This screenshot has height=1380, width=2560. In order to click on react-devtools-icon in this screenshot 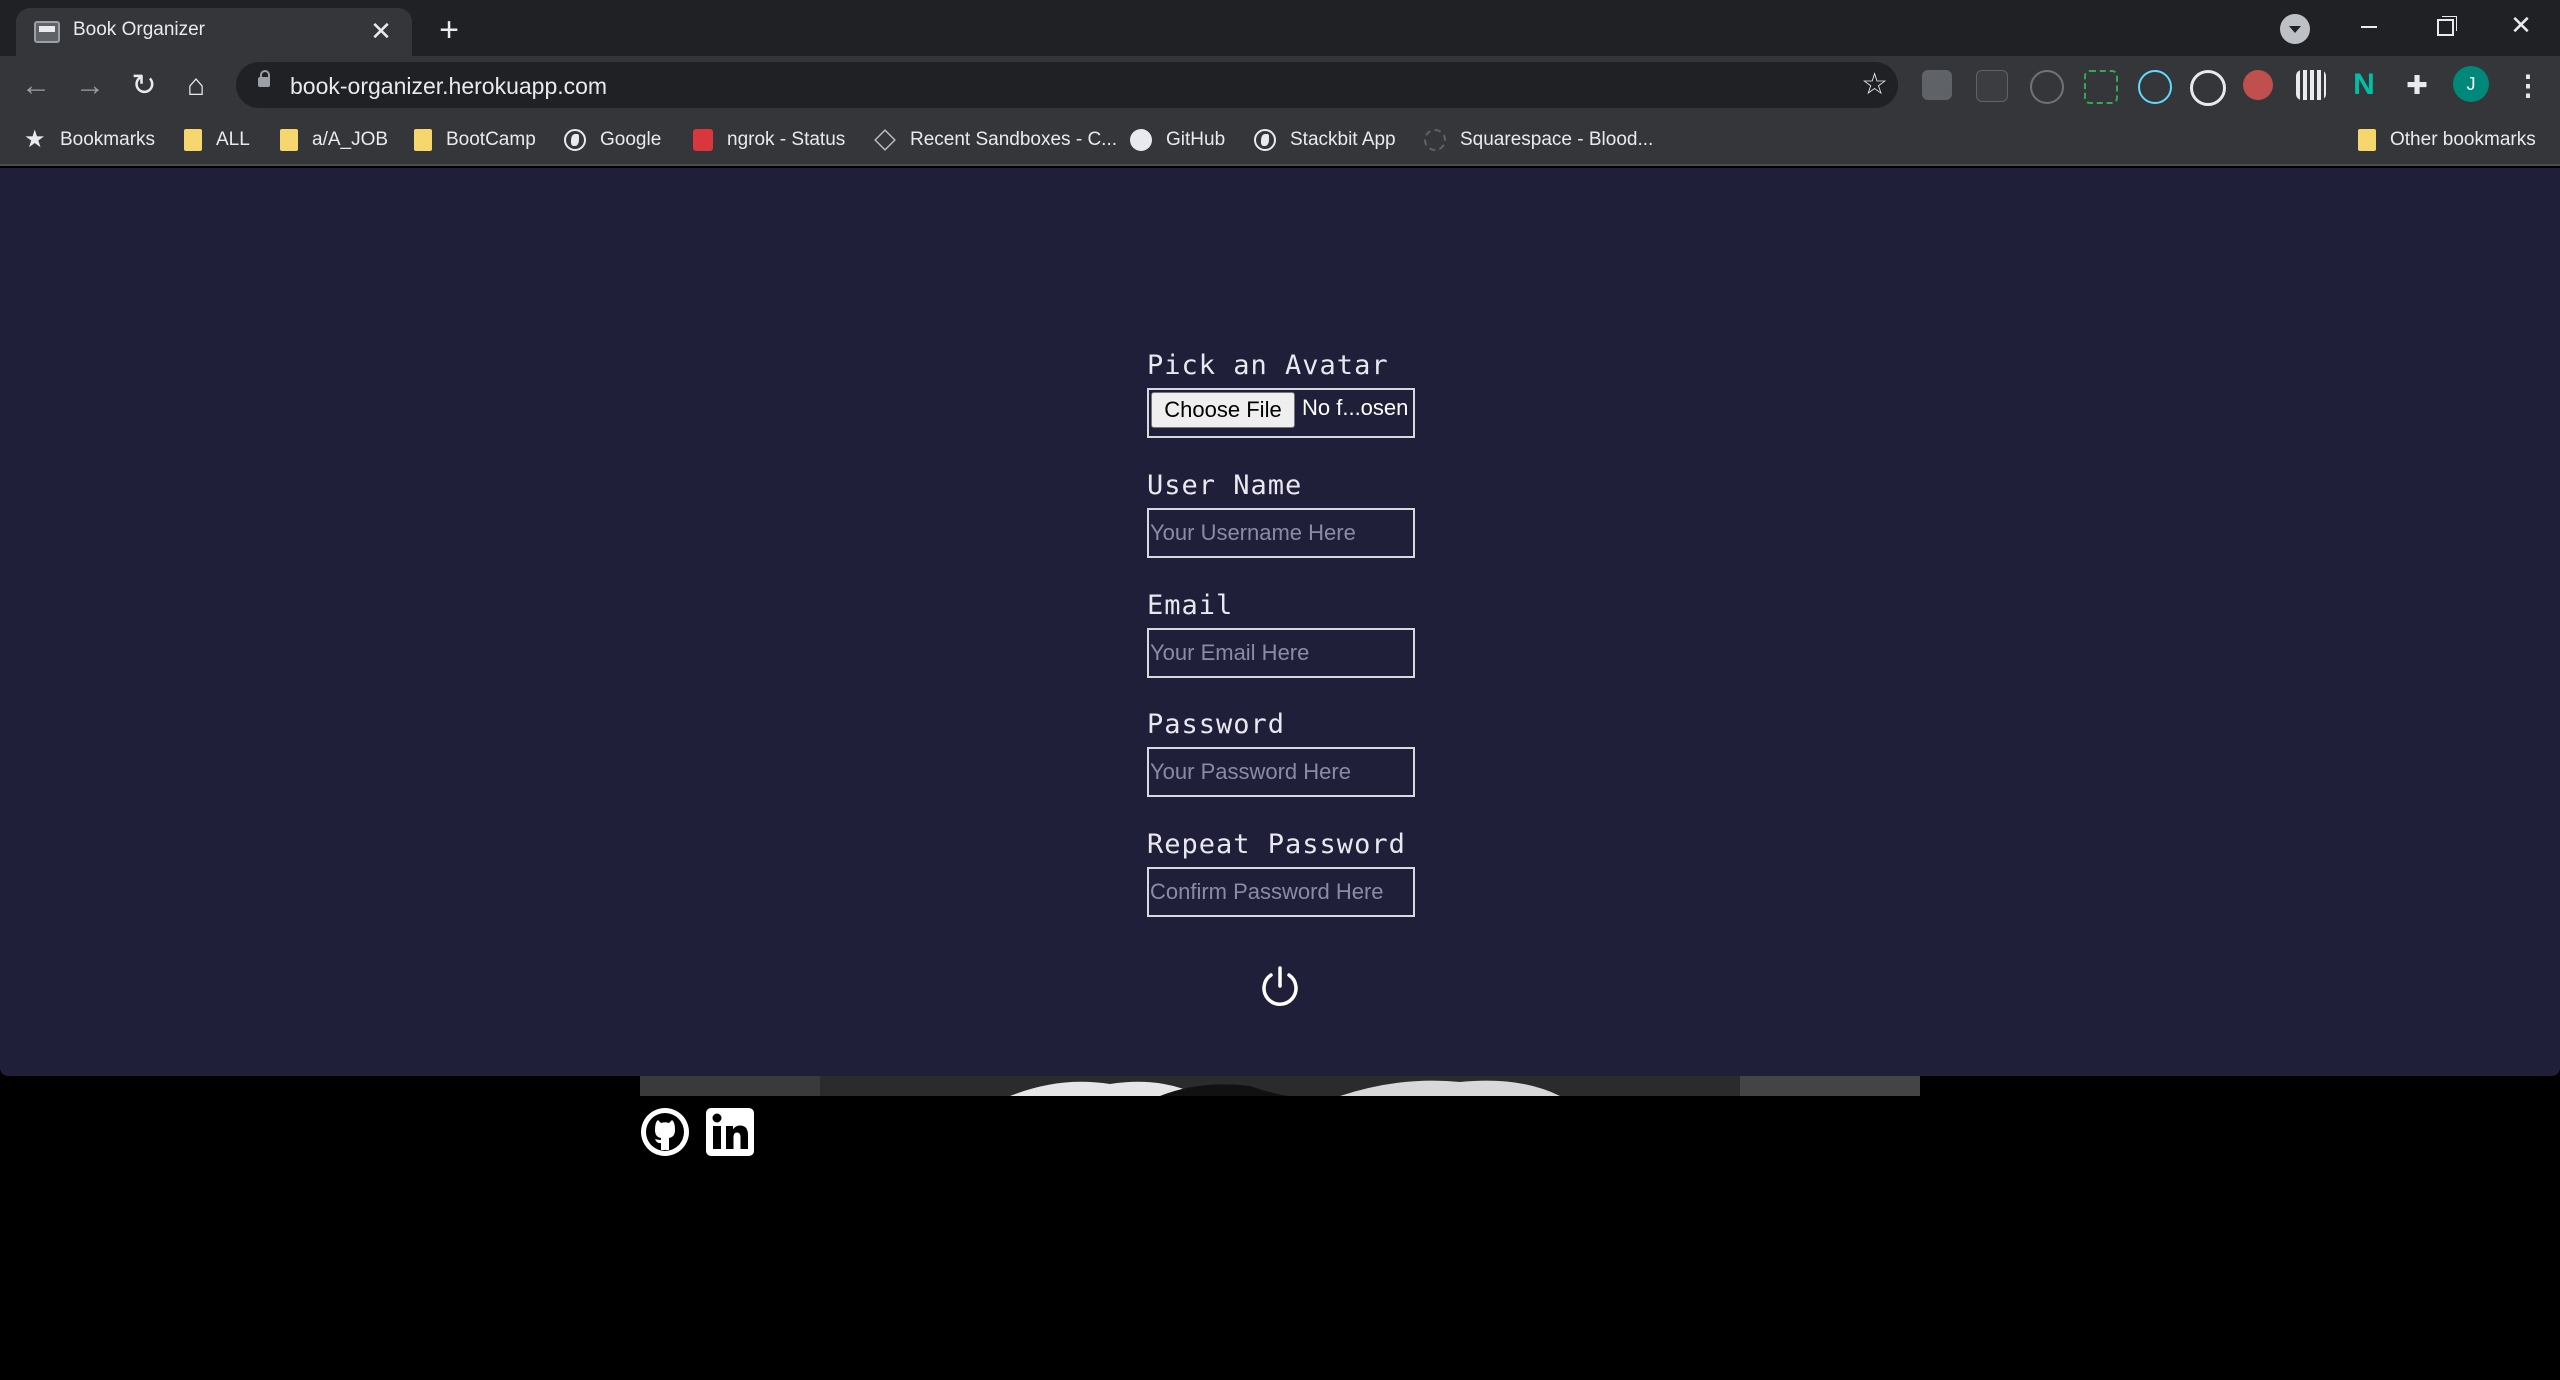, I will do `click(2155, 87)`.